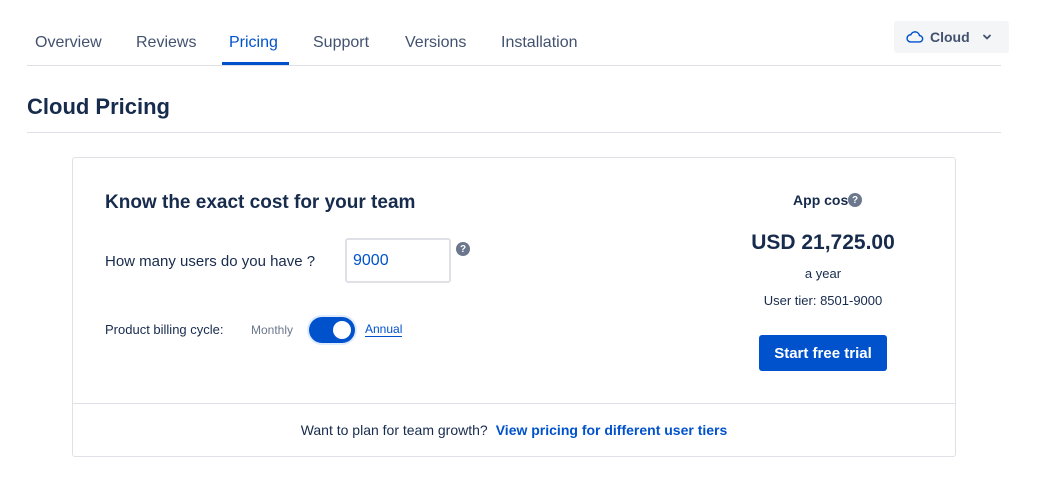 Image resolution: width=1040 pixels, height=484 pixels. What do you see at coordinates (342, 330) in the screenshot?
I see `toggle-knob` at bounding box center [342, 330].